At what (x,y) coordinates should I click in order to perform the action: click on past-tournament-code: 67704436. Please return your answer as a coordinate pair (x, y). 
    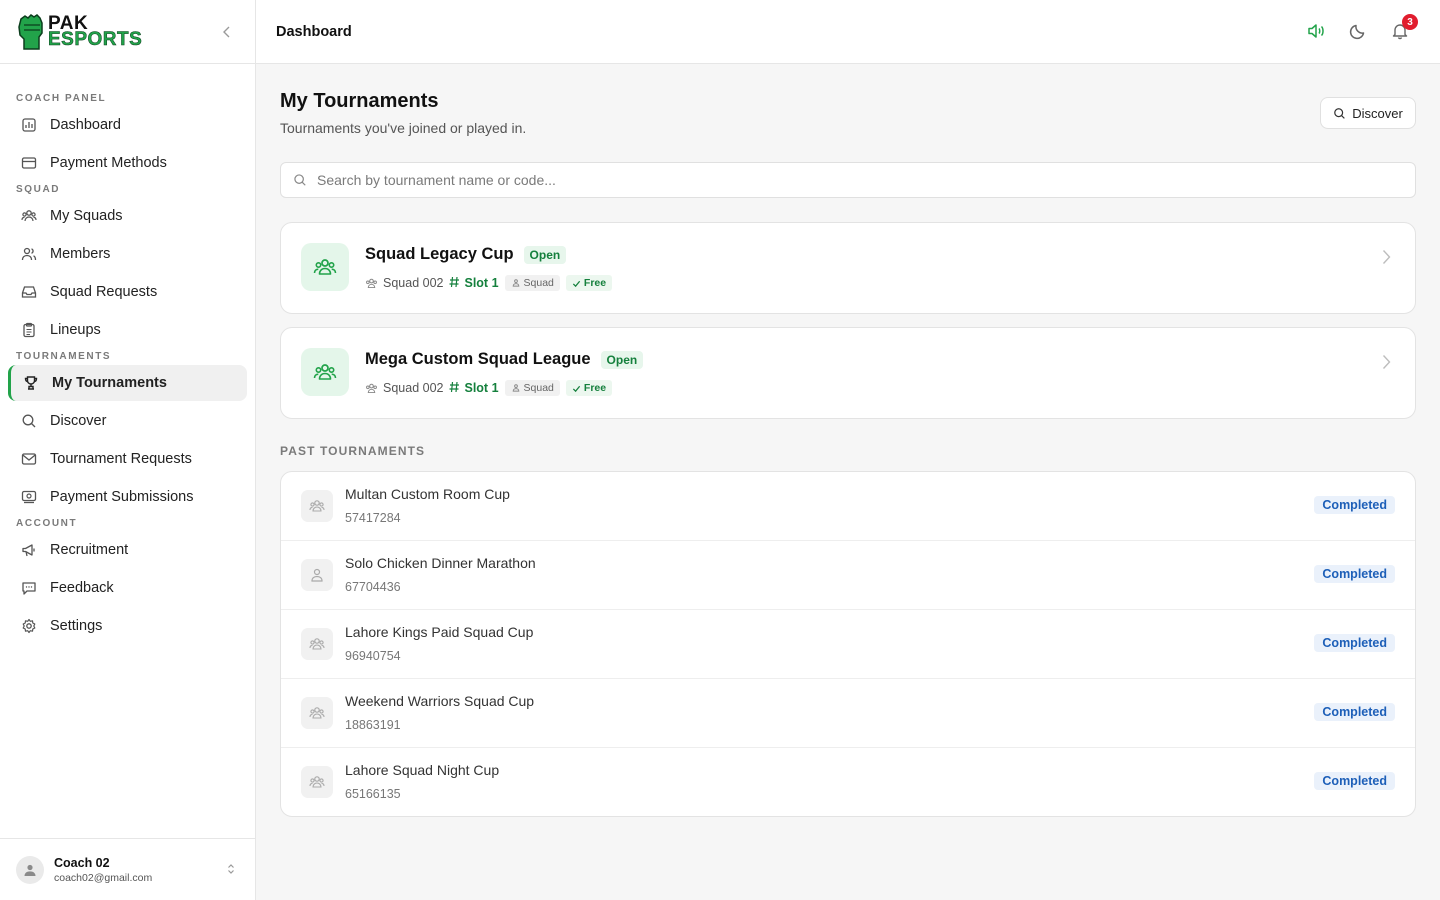
    Looking at the image, I should click on (373, 587).